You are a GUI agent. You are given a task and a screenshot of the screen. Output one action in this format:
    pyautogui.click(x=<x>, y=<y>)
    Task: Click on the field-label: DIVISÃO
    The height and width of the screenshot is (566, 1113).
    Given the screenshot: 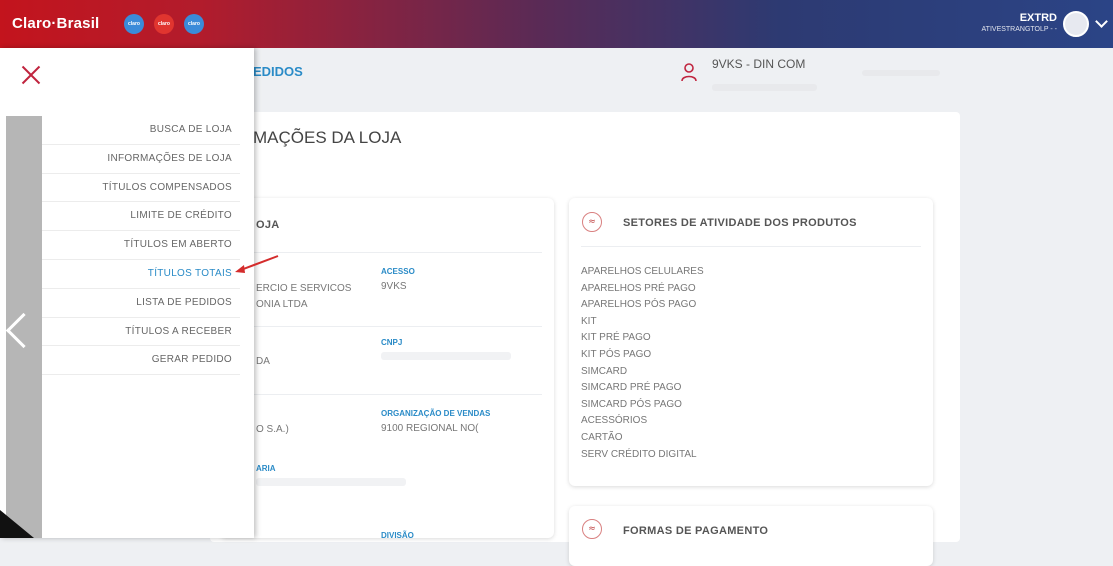 What is the action you would take?
    pyautogui.click(x=397, y=535)
    